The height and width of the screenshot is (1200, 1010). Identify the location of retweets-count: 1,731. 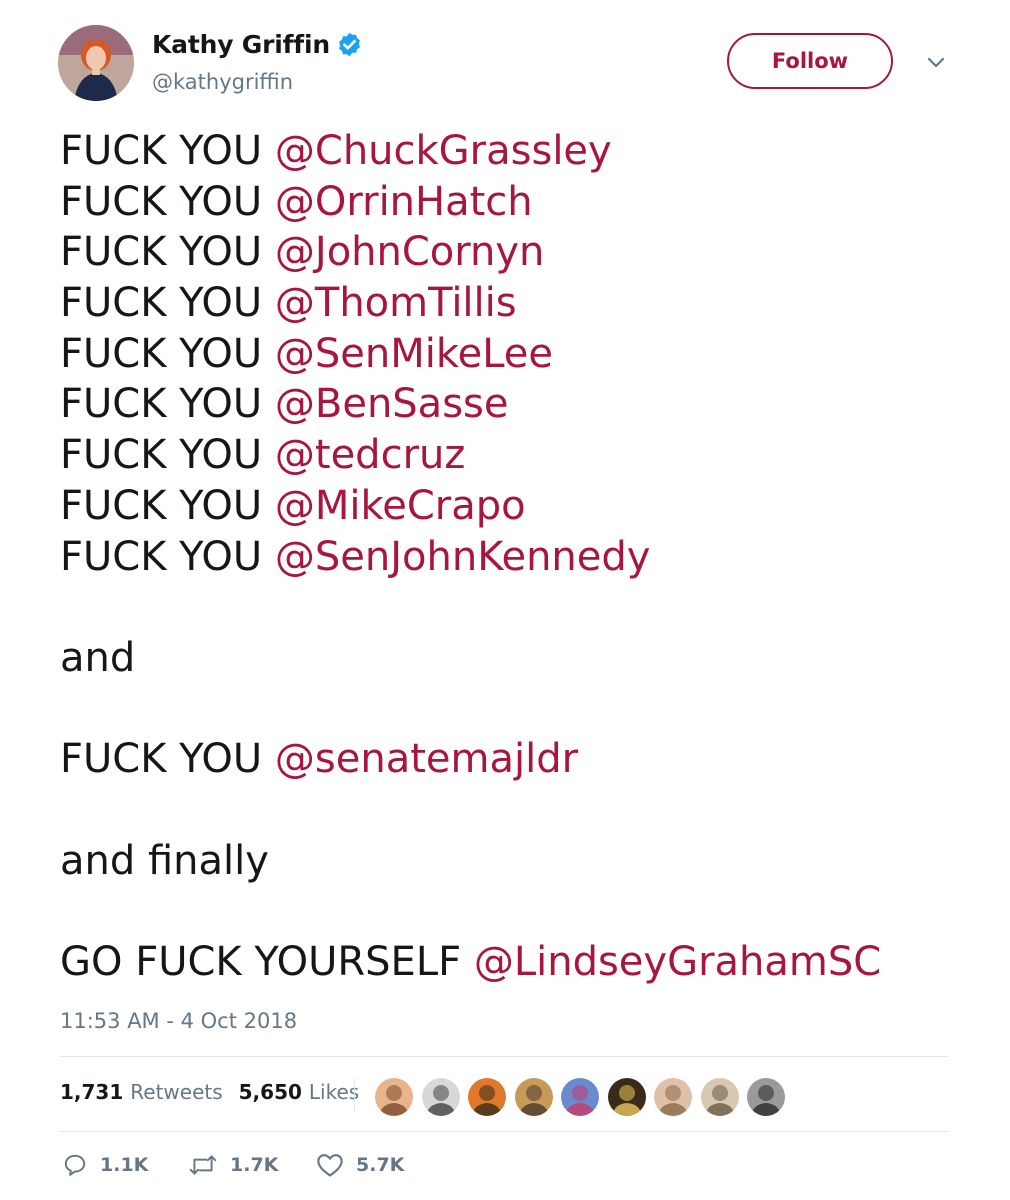
(92, 1092).